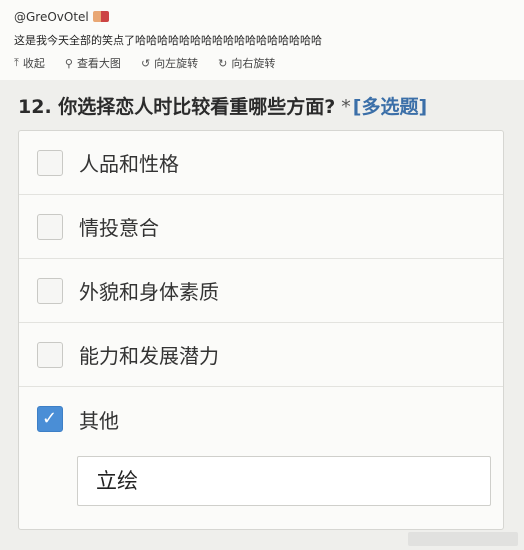 The width and height of the screenshot is (524, 550). I want to click on image-actions: ⤒ 收起 ⚲ 查看大图 ↺ 向左旋转 ↻ 向右旋转, so click(144, 63).